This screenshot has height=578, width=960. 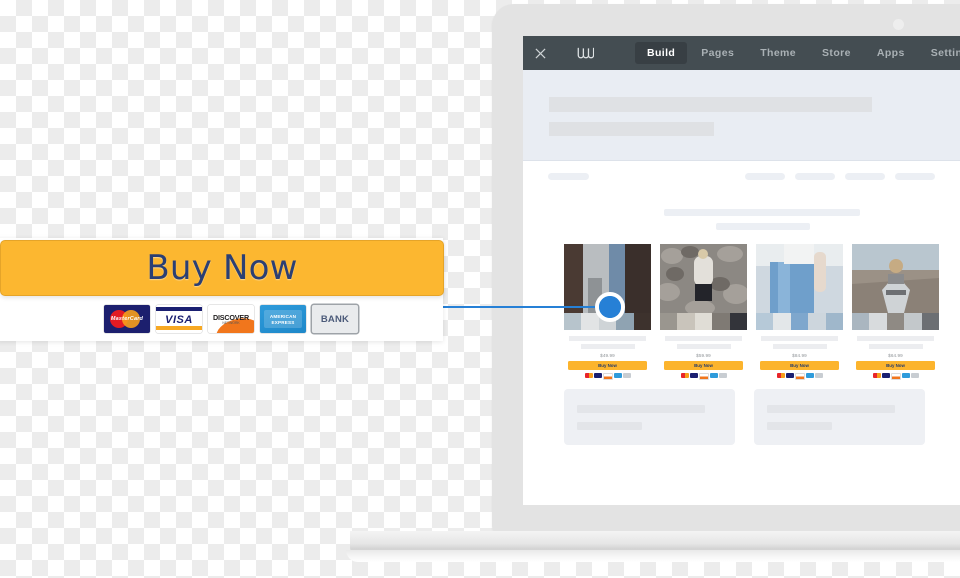 I want to click on hero-subline-placeholder, so click(x=631, y=129).